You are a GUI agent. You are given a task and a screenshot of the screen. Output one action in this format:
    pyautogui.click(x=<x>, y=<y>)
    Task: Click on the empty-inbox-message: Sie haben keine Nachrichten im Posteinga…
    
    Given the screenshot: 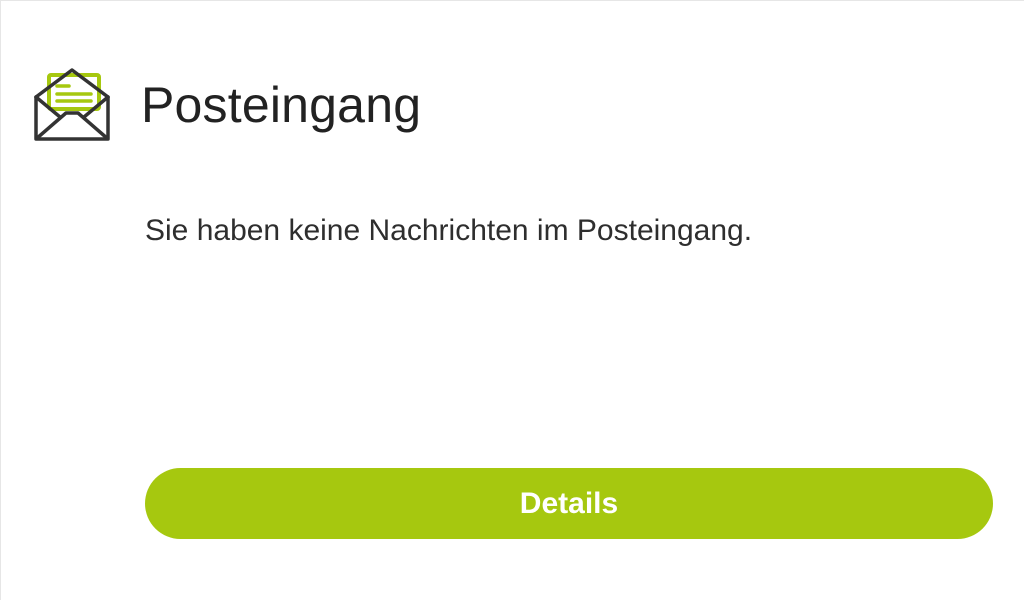 What is the action you would take?
    pyautogui.click(x=449, y=230)
    